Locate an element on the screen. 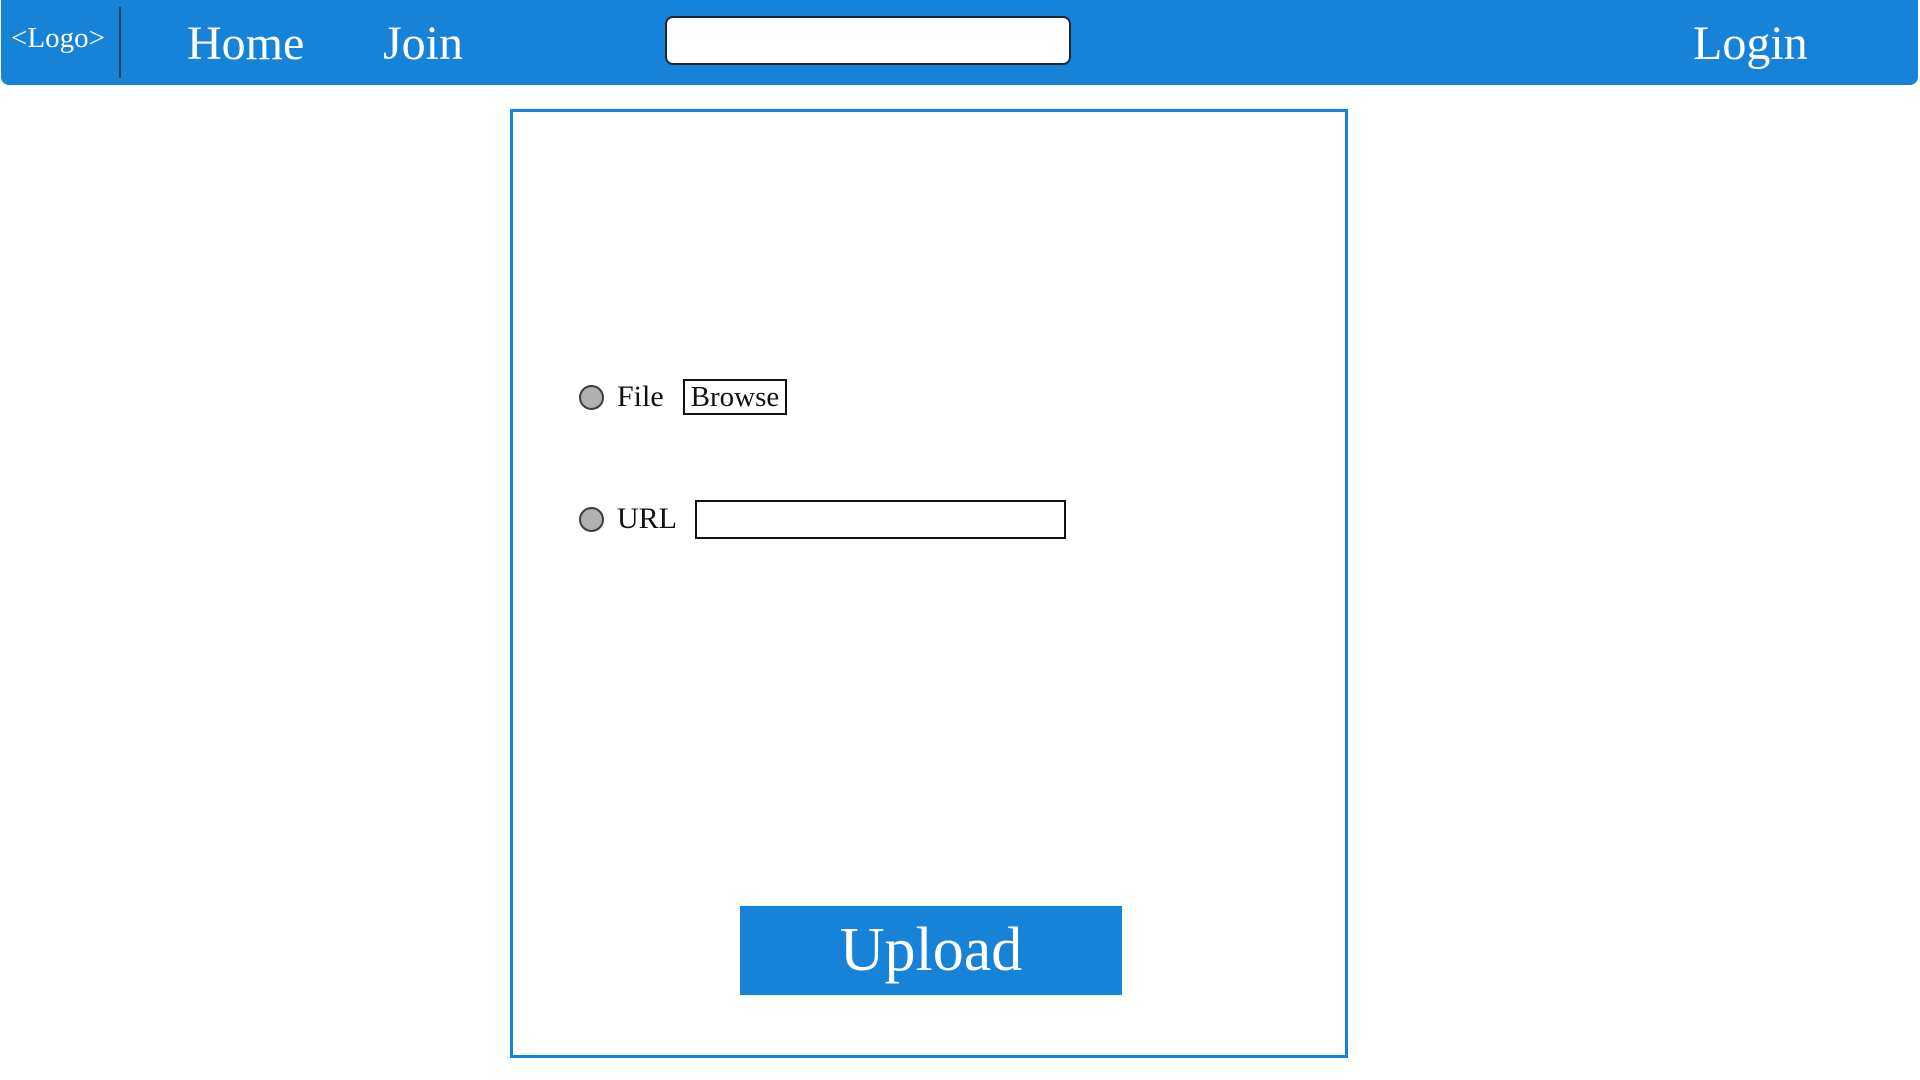 The height and width of the screenshot is (1080, 1920). top-navbar: <Logo> Home Join Login is located at coordinates (959, 42).